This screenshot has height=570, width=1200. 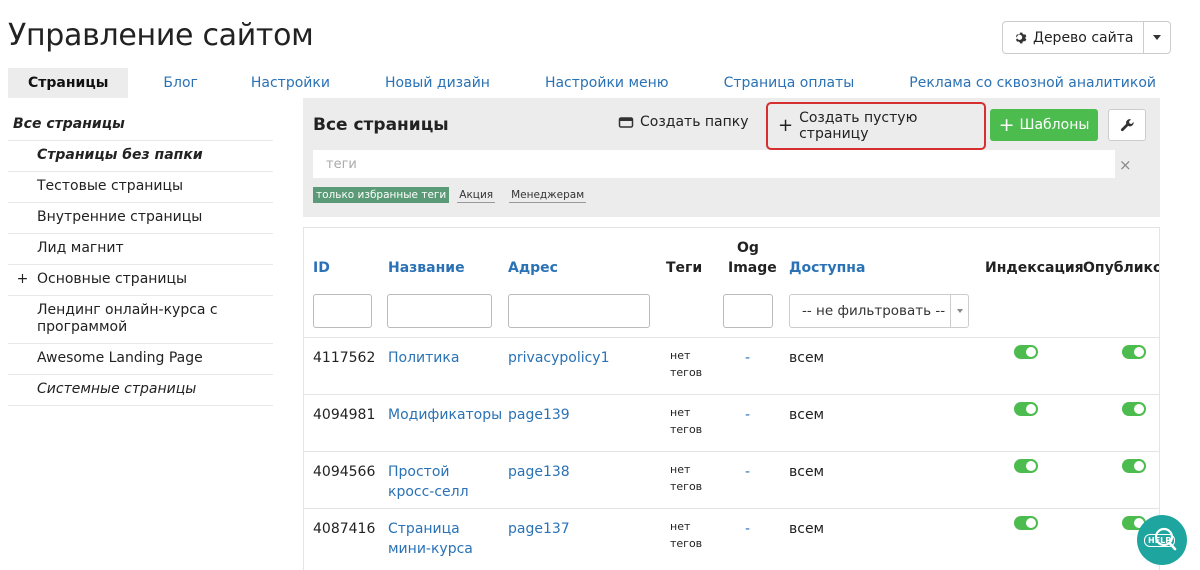 What do you see at coordinates (22, 279) in the screenshot?
I see `expand-icon: +` at bounding box center [22, 279].